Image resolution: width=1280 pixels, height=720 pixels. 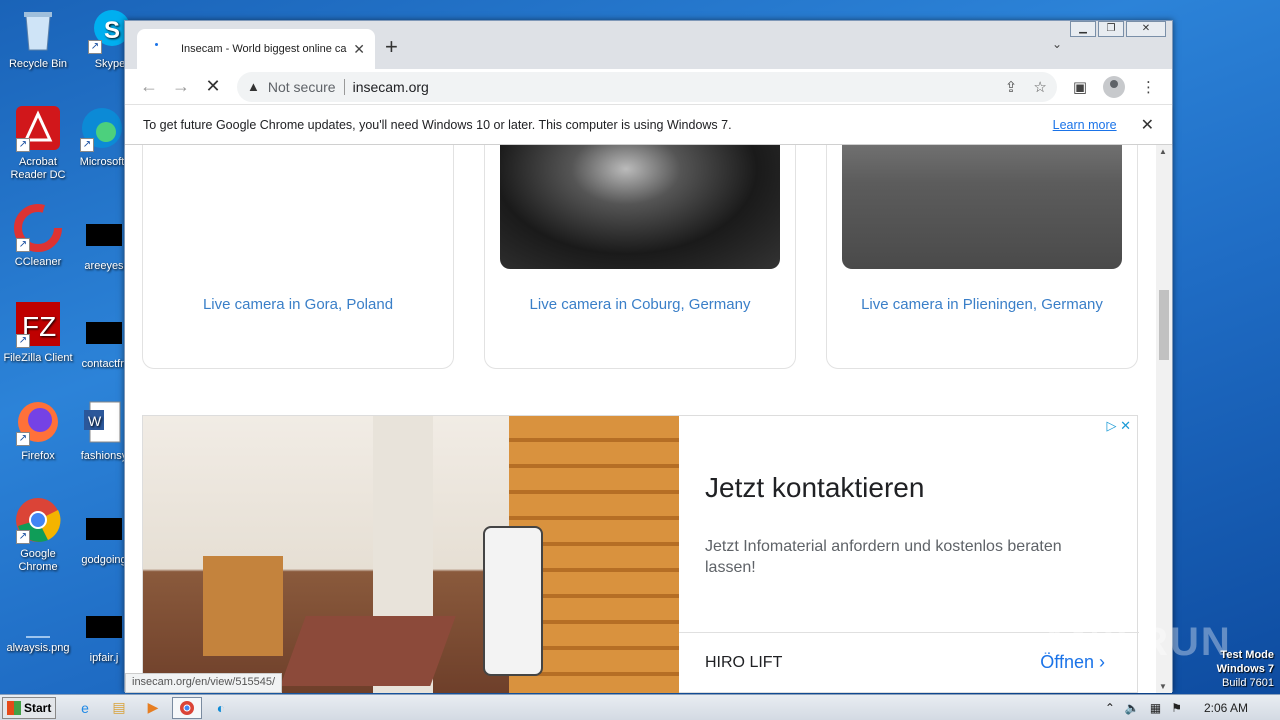 I want to click on security-label: Not secure, so click(x=306, y=86).